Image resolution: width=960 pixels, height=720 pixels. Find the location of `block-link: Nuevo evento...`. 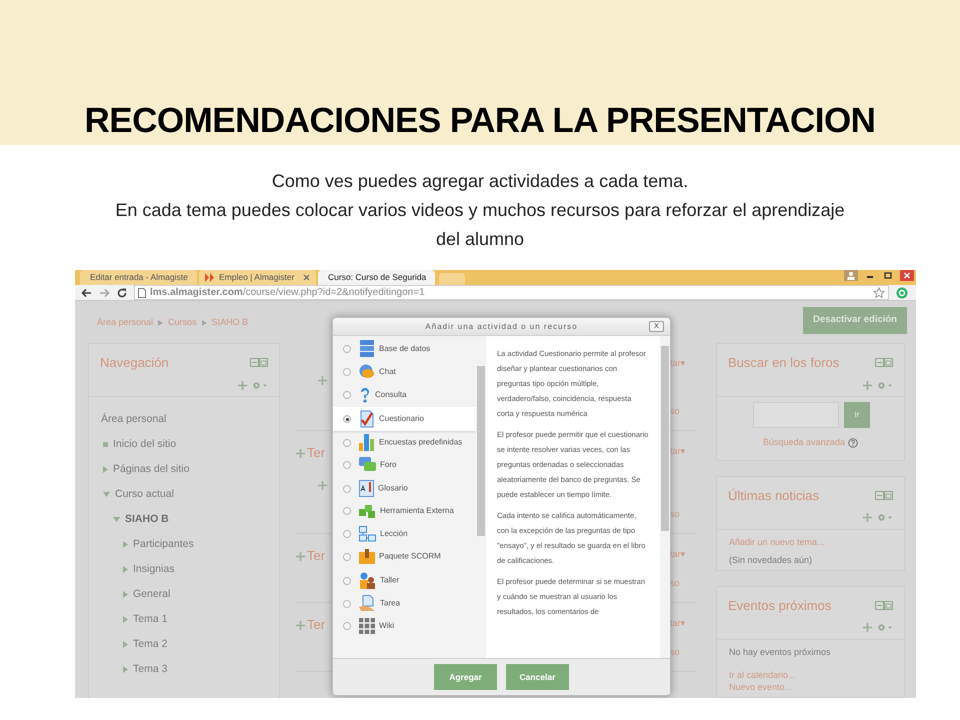

block-link: Nuevo evento... is located at coordinates (810, 686).